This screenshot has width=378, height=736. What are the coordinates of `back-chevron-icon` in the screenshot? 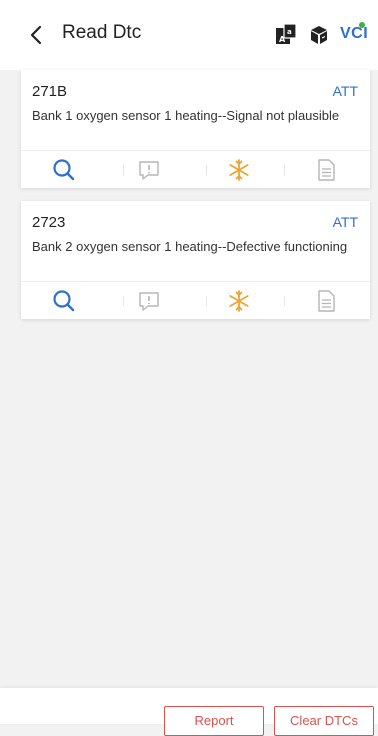 It's located at (37, 35).